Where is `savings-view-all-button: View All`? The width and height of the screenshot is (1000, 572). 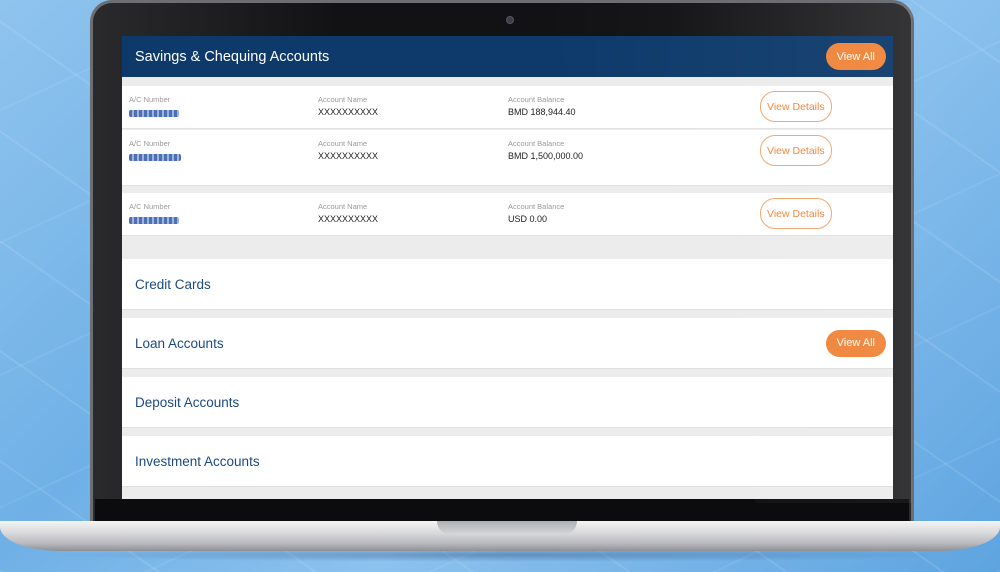
savings-view-all-button: View All is located at coordinates (855, 56).